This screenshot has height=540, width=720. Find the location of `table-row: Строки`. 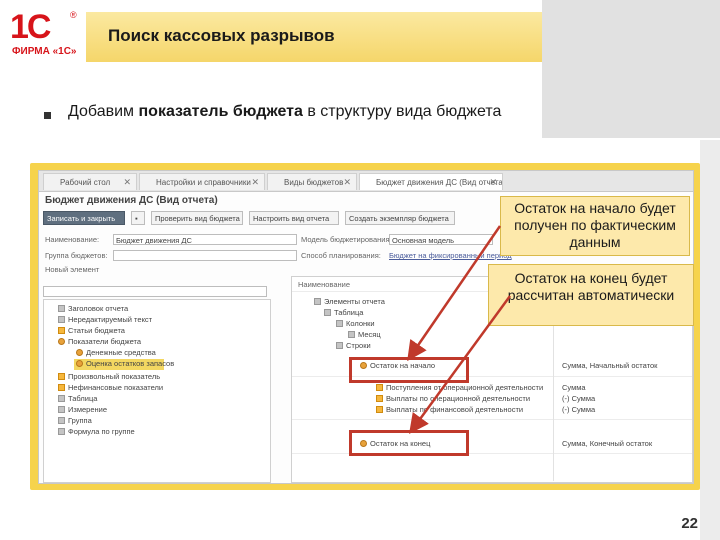

table-row: Строки is located at coordinates (353, 346).